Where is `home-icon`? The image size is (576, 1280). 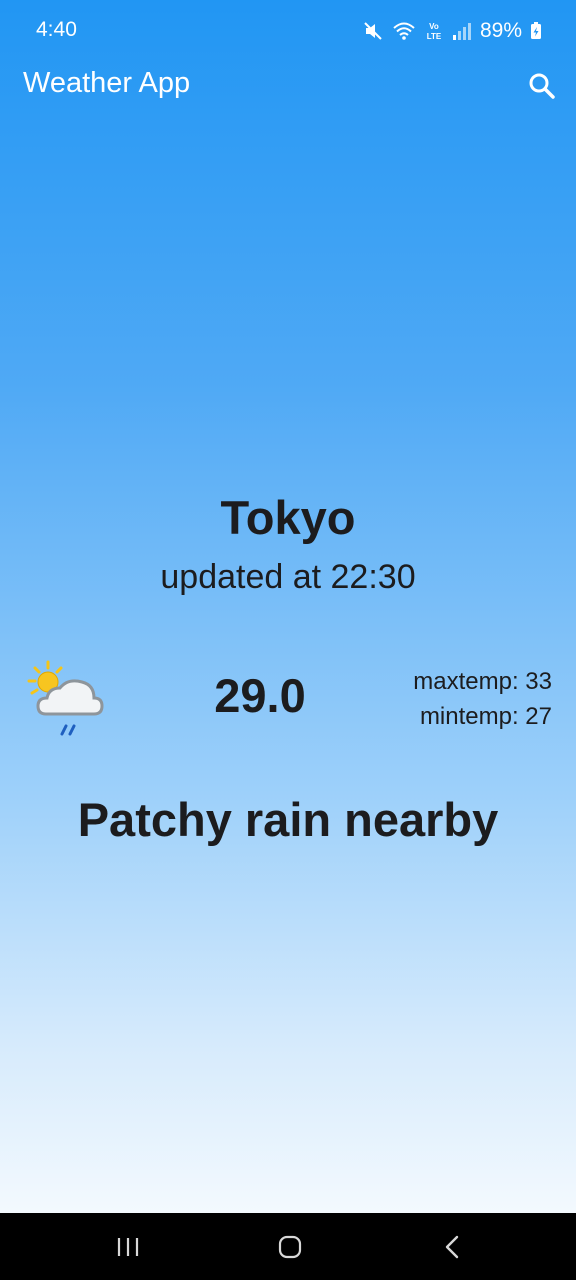 home-icon is located at coordinates (290, 1247).